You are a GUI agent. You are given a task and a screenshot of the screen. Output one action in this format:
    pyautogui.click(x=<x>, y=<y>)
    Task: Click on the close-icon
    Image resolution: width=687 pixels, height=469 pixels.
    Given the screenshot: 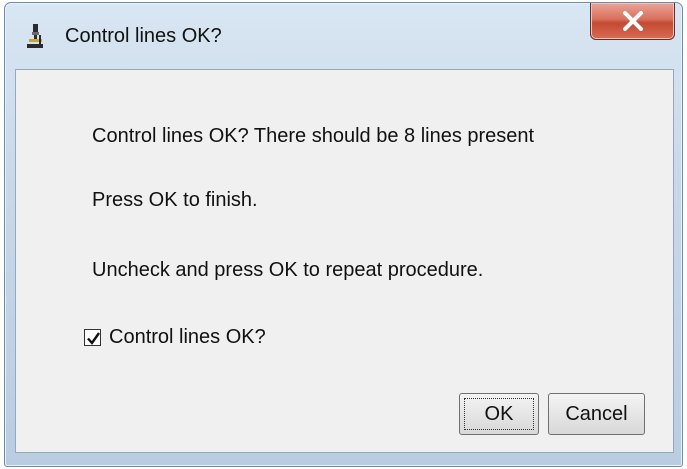 What is the action you would take?
    pyautogui.click(x=633, y=21)
    